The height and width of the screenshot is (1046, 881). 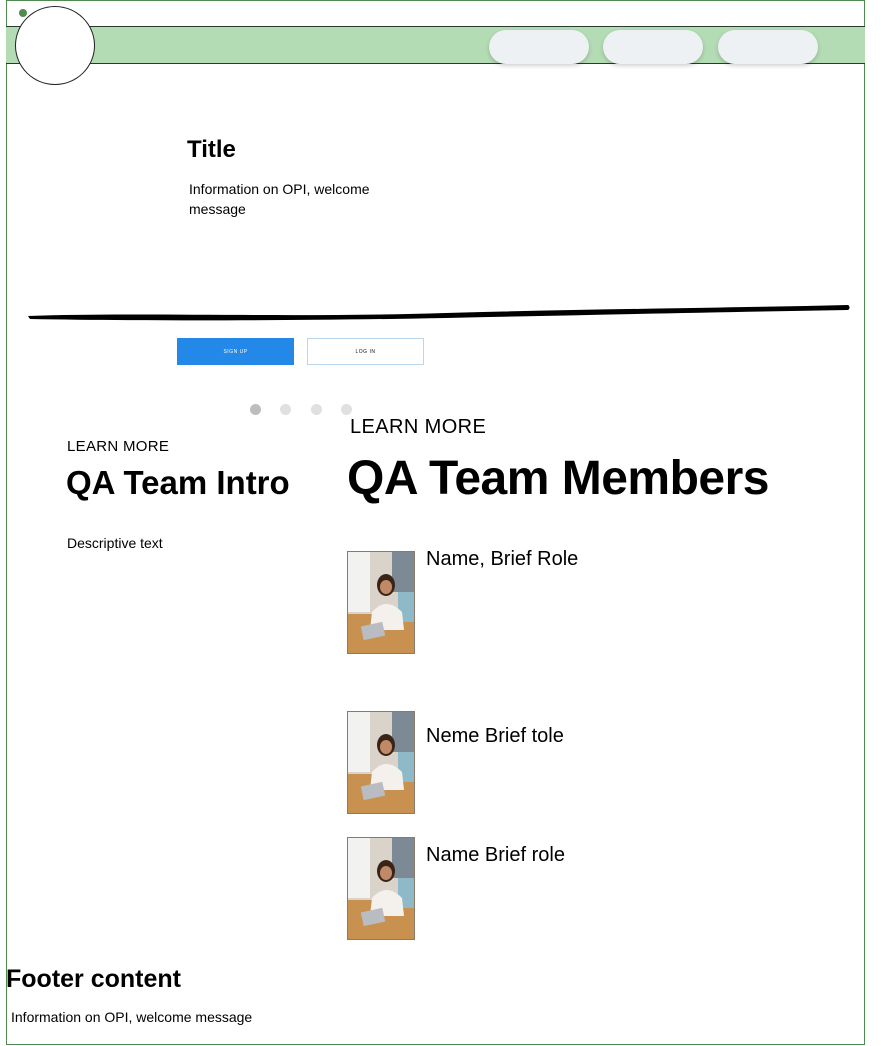 I want to click on intro-description: Descriptive text, so click(x=115, y=543).